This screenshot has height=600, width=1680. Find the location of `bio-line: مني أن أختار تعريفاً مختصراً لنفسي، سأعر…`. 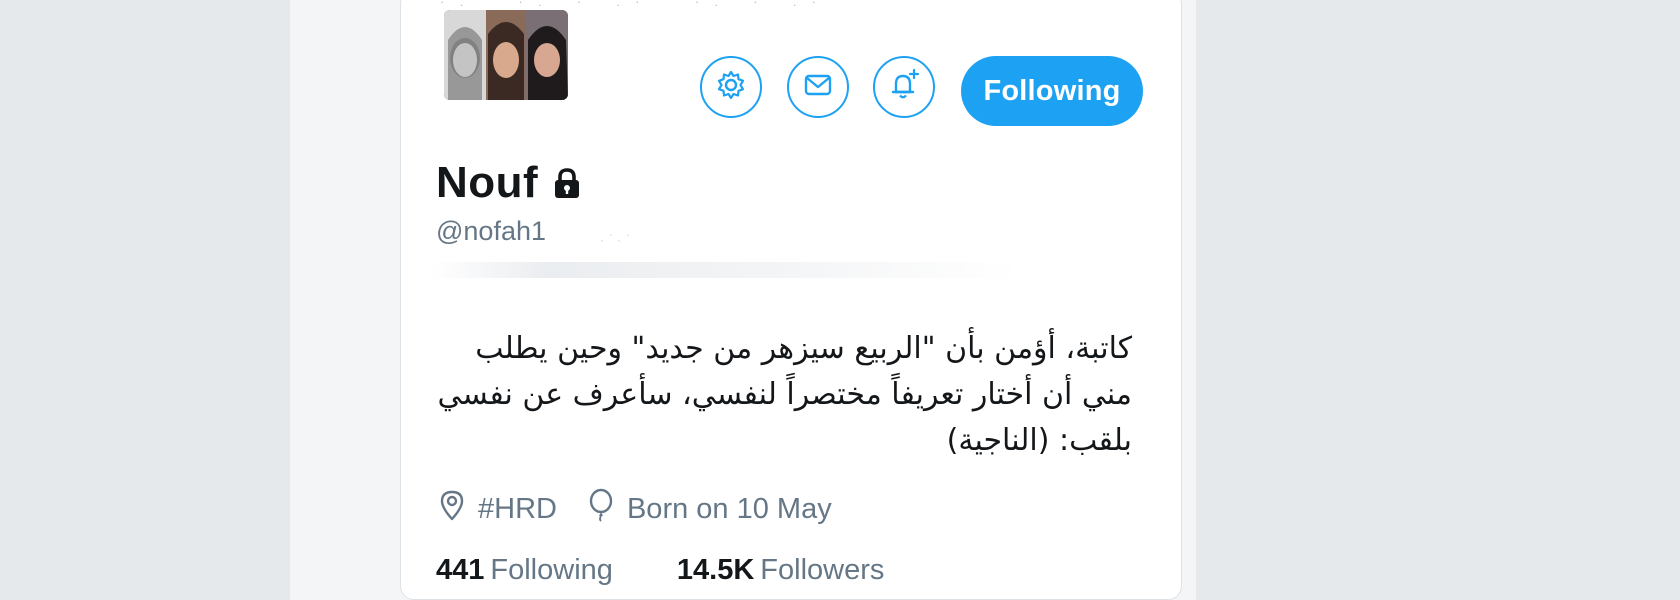

bio-line: مني أن أختار تعريفاً مختصراً لنفسي، سأعر… is located at coordinates (784, 394).